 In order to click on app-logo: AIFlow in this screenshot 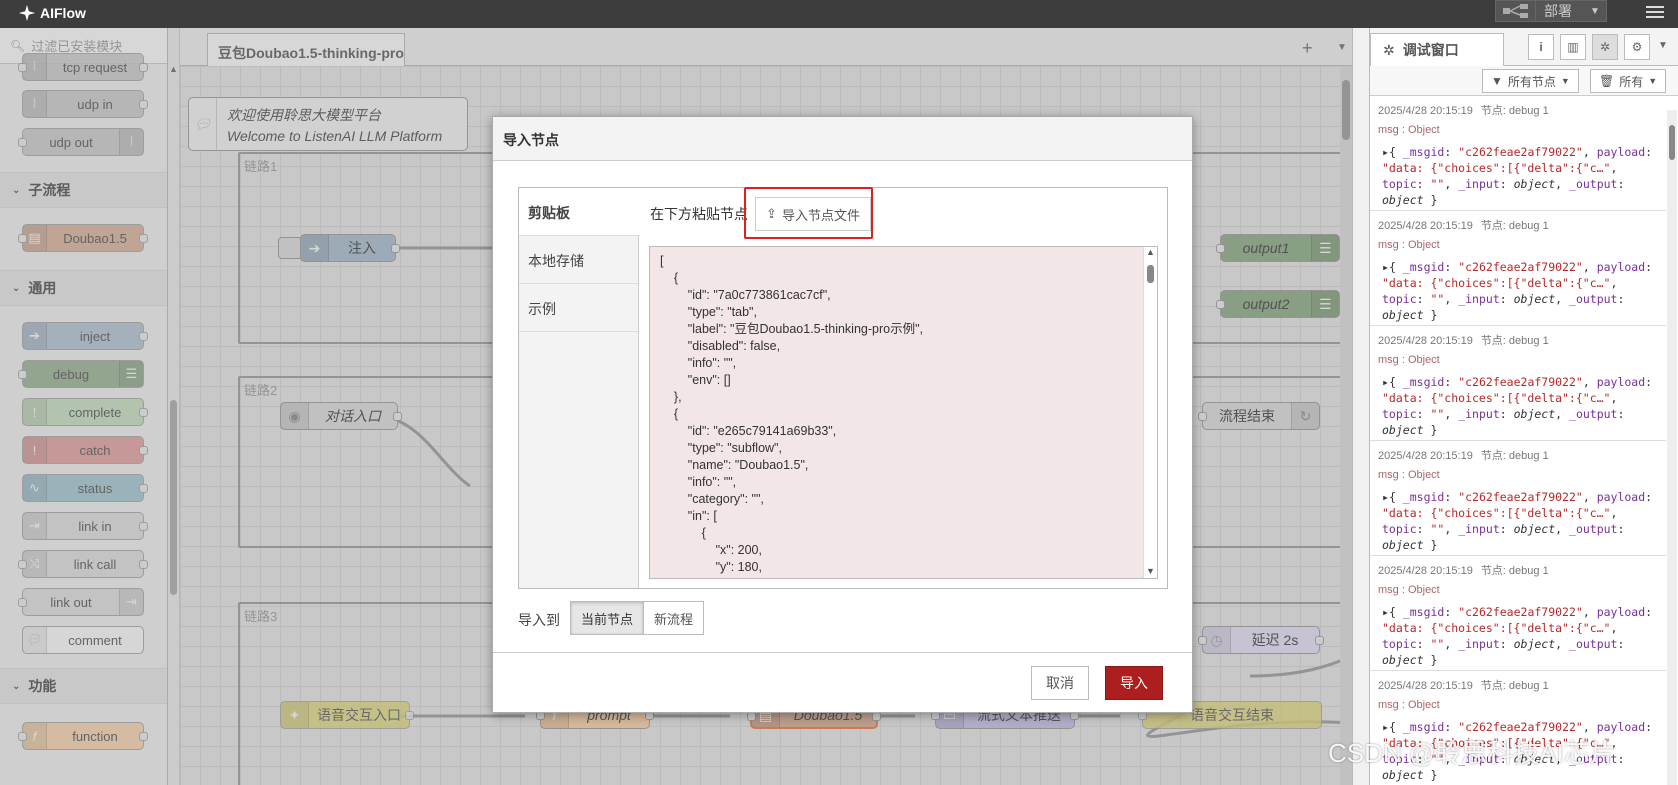, I will do `click(52, 13)`.